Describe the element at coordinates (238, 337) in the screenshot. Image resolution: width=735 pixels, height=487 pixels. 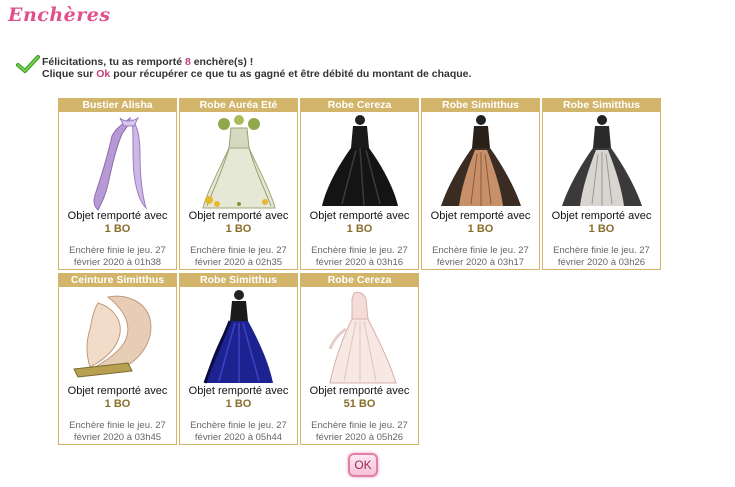
I see `blue-gown-icon` at that location.